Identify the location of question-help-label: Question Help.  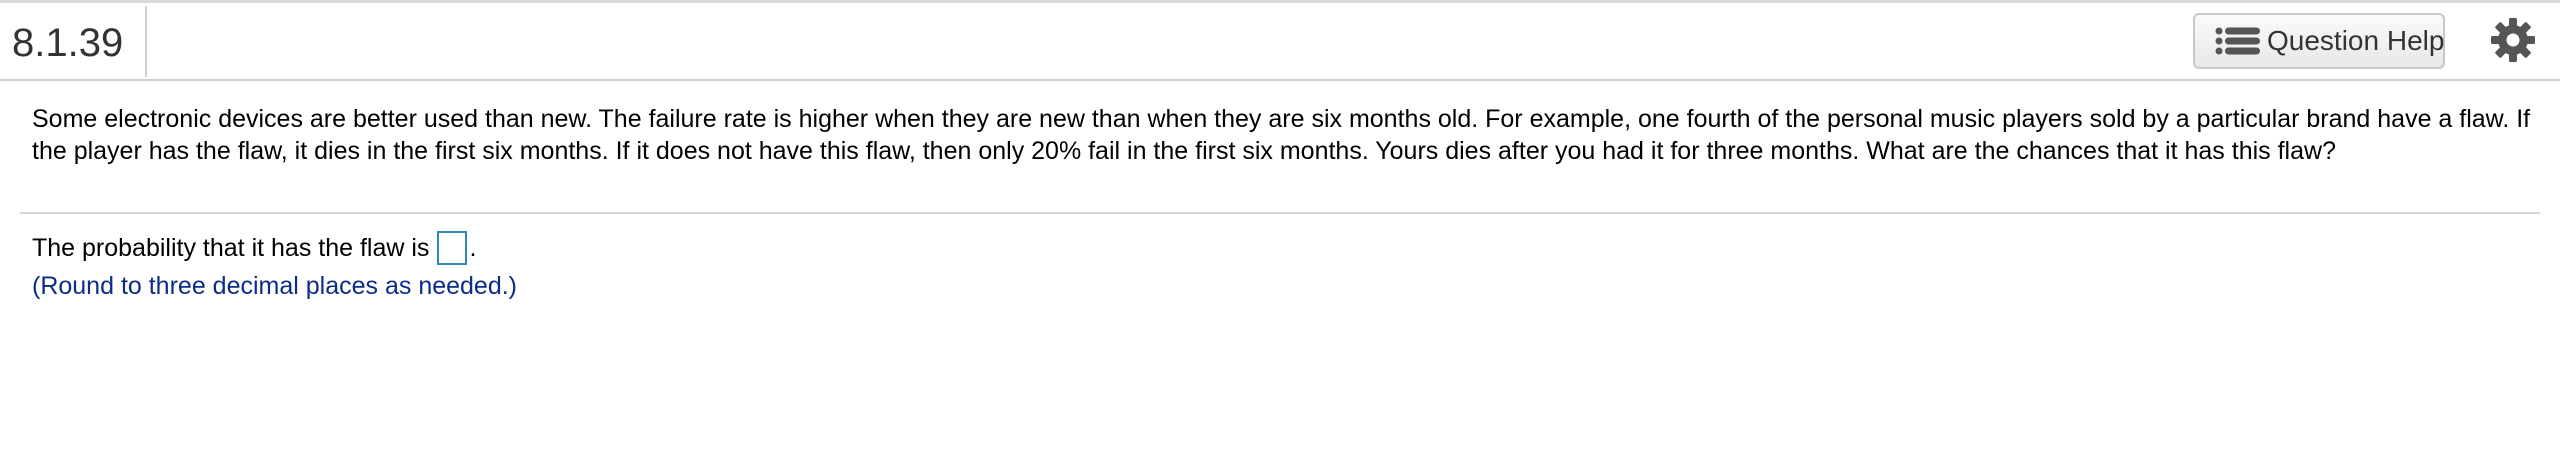
(2356, 40).